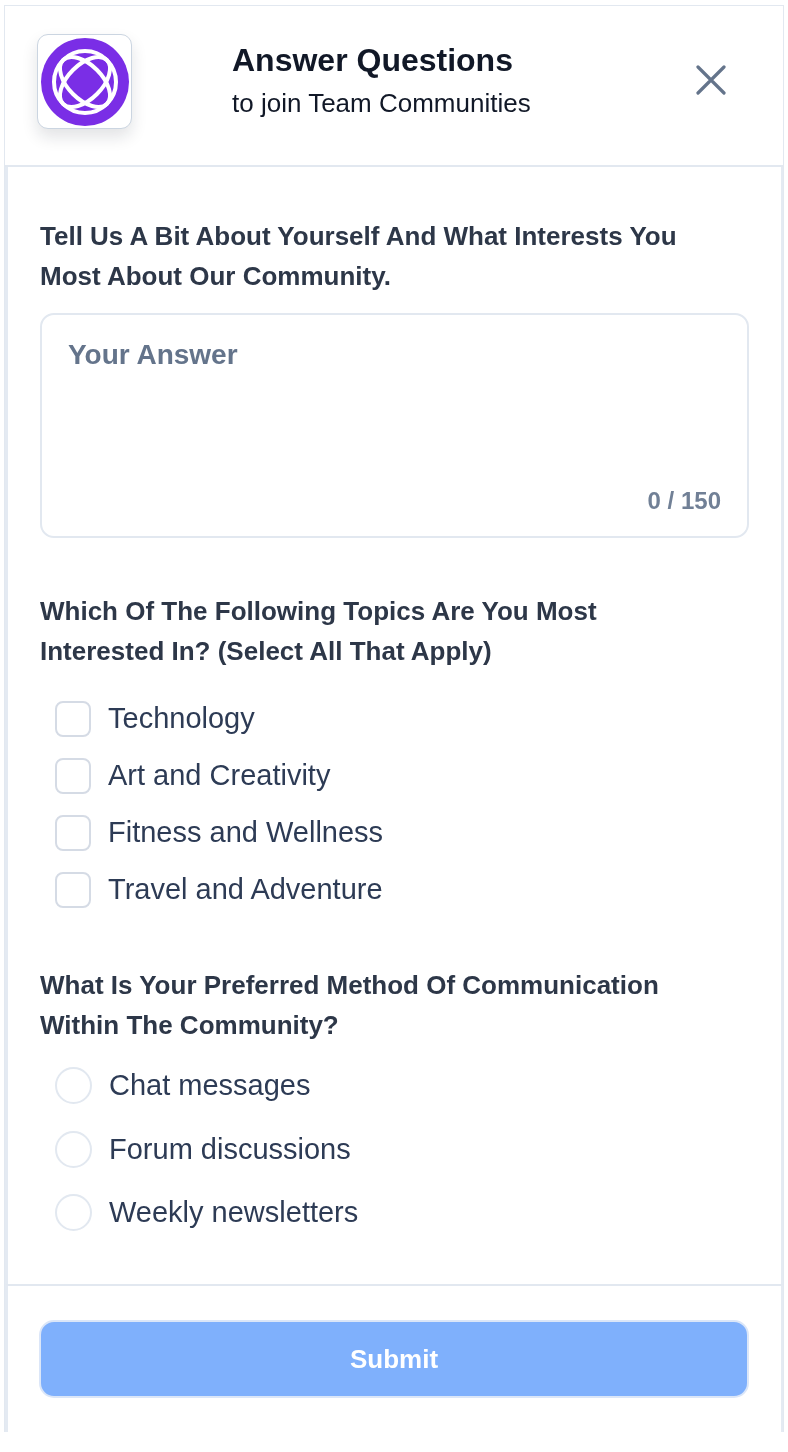 The width and height of the screenshot is (788, 1452). I want to click on character-counter: 0 / 150, so click(684, 501).